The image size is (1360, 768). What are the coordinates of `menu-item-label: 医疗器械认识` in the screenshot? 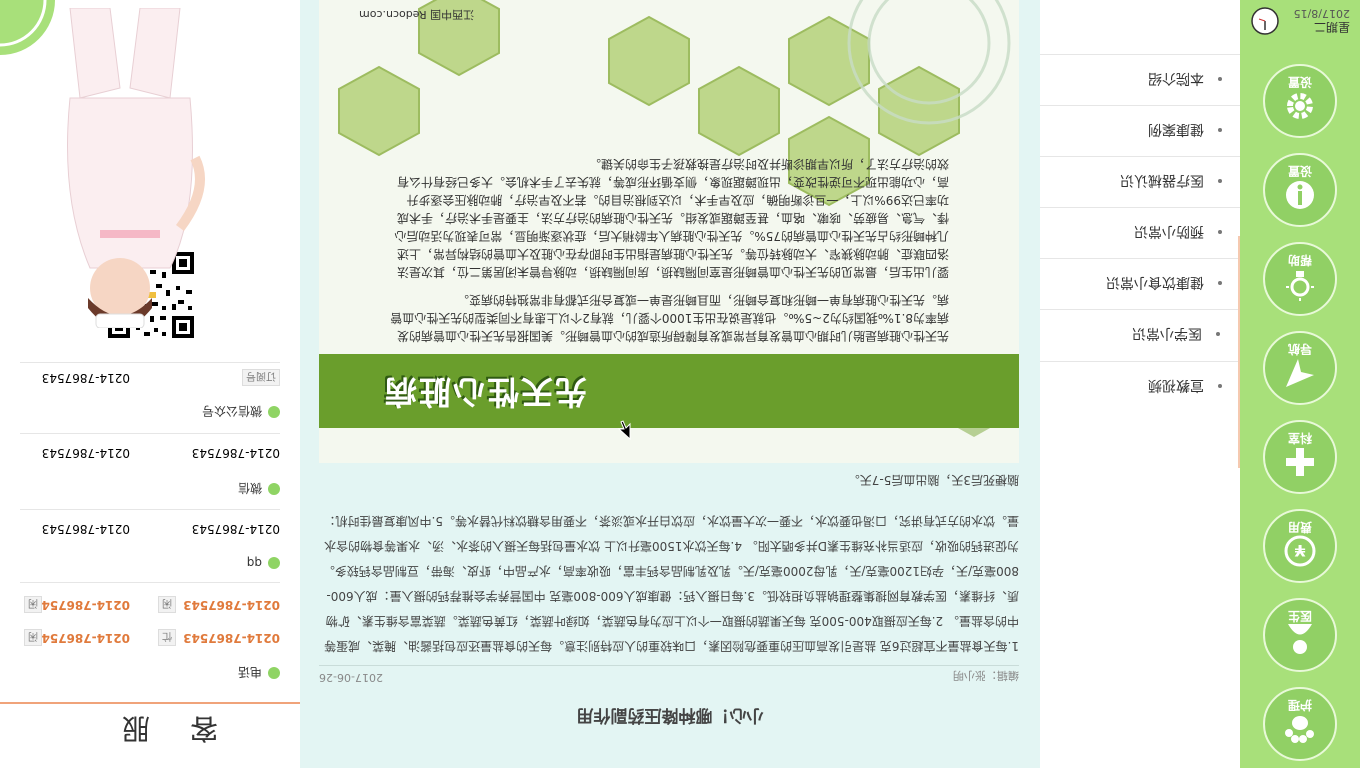 It's located at (1162, 180).